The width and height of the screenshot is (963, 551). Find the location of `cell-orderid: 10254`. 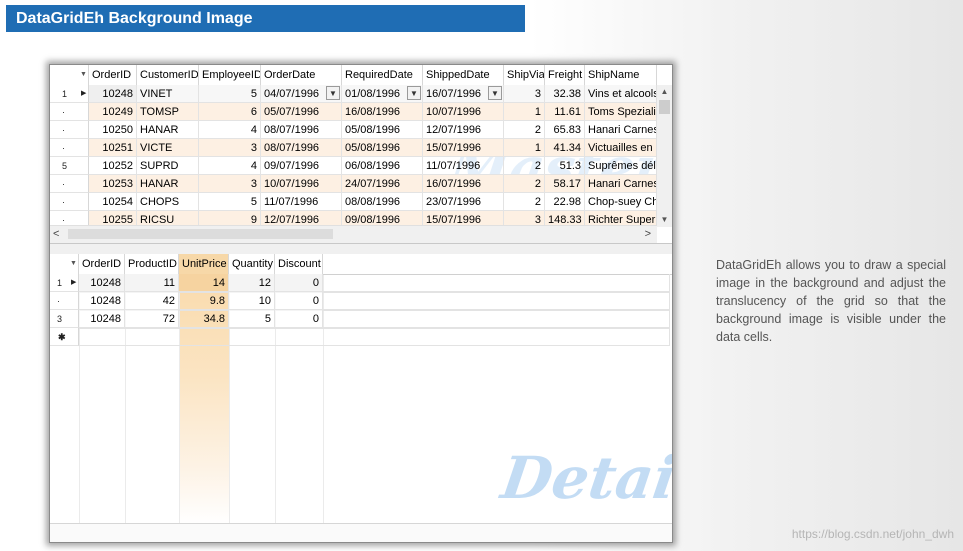

cell-orderid: 10254 is located at coordinates (113, 202).